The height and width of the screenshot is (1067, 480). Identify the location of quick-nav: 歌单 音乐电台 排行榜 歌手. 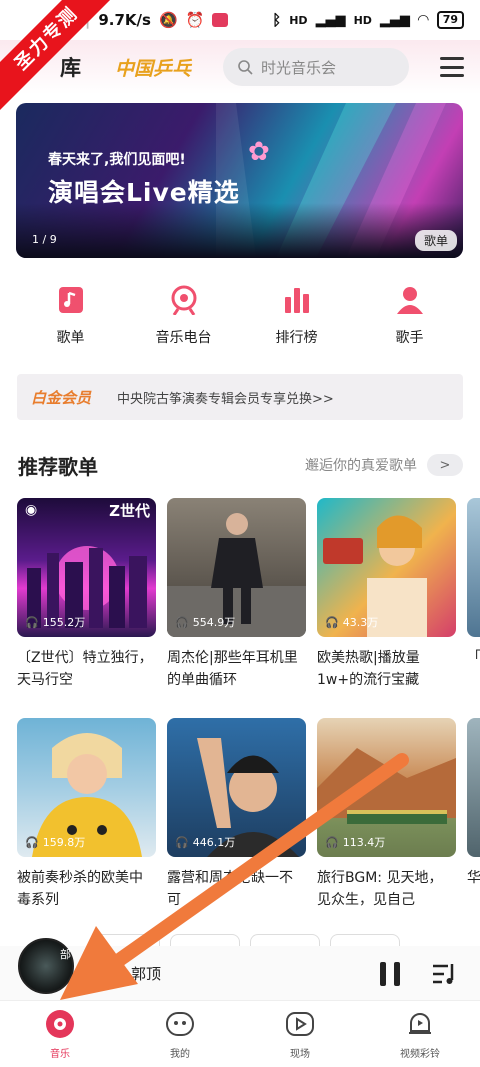
(240, 321).